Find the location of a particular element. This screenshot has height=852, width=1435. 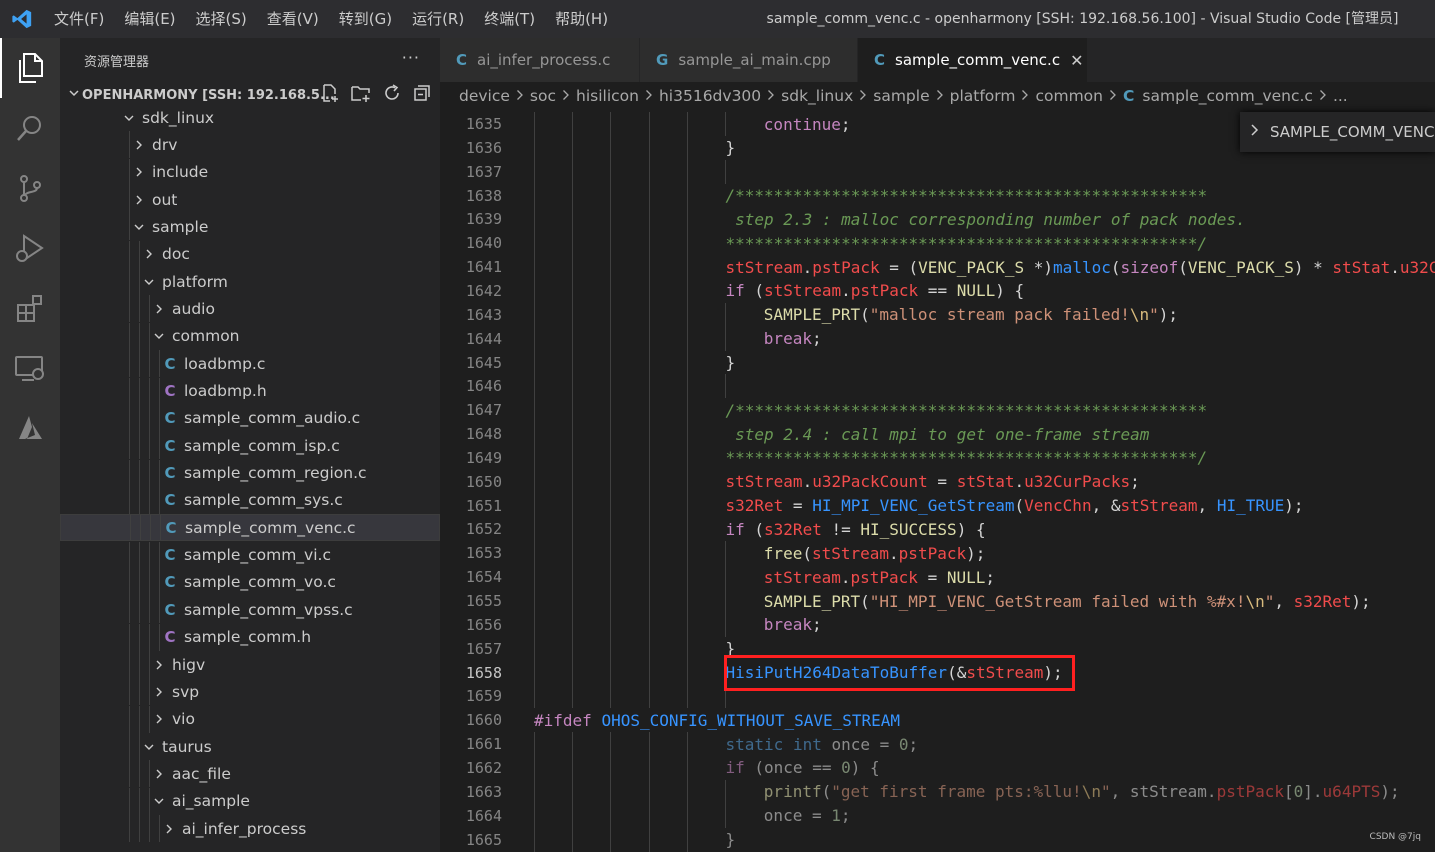

tree-file: Csample_comm_audio.c is located at coordinates (250, 418).